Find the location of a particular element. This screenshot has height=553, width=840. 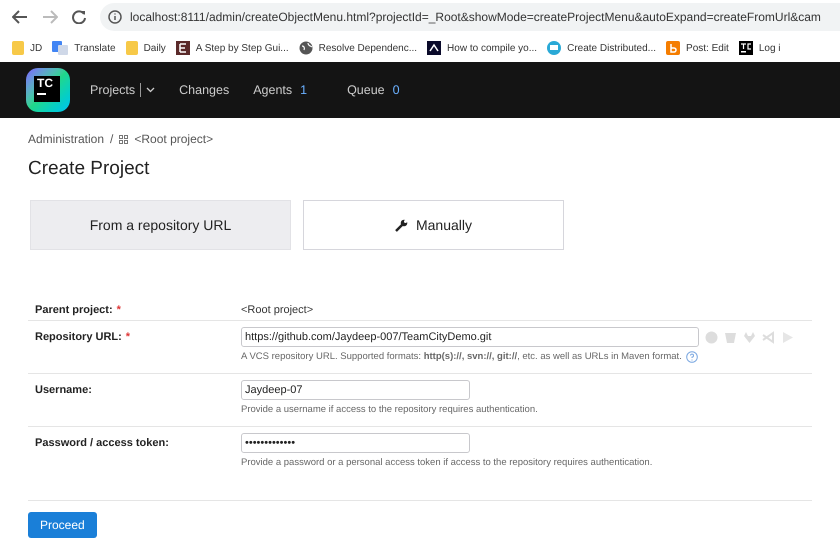

url-text: localhost:8111/admin/createObjectMenu.html?projectId=_Root&showMode=createProjectMenu&autoExpand=createFromUrl&cam is located at coordinates (475, 17).